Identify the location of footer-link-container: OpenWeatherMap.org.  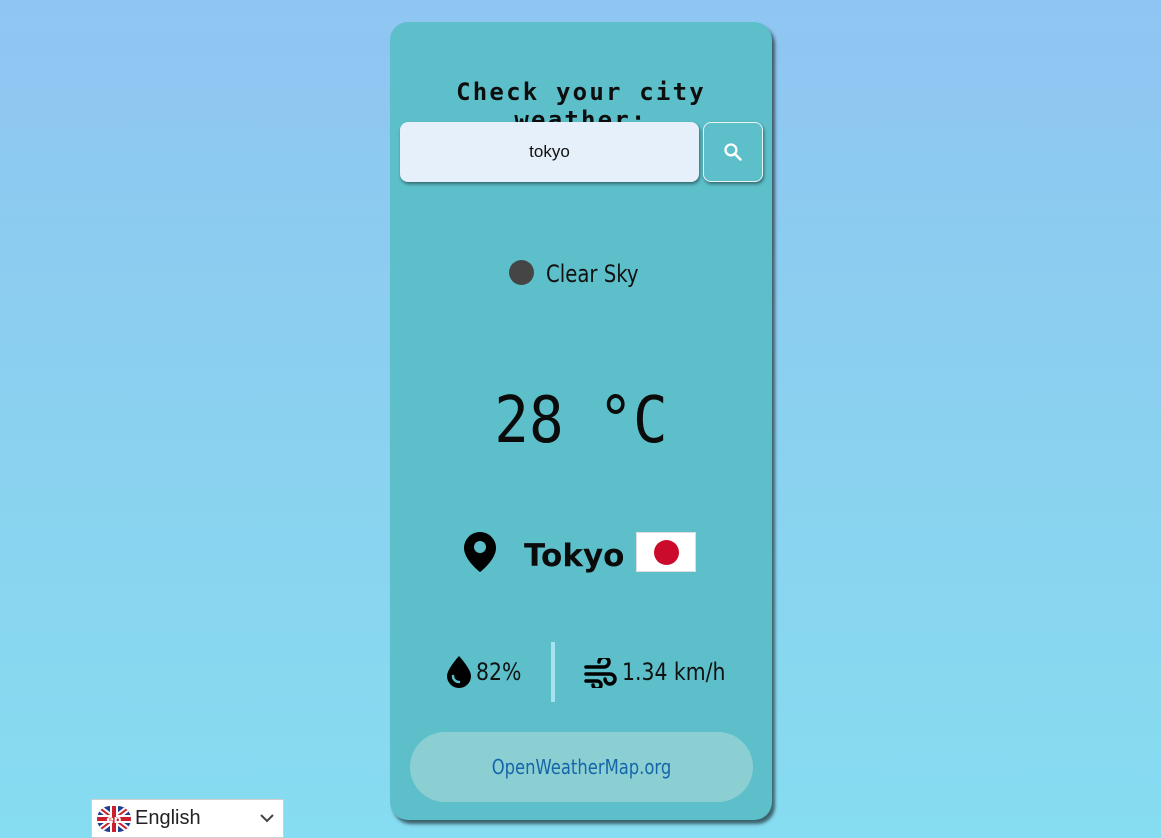
(581, 767).